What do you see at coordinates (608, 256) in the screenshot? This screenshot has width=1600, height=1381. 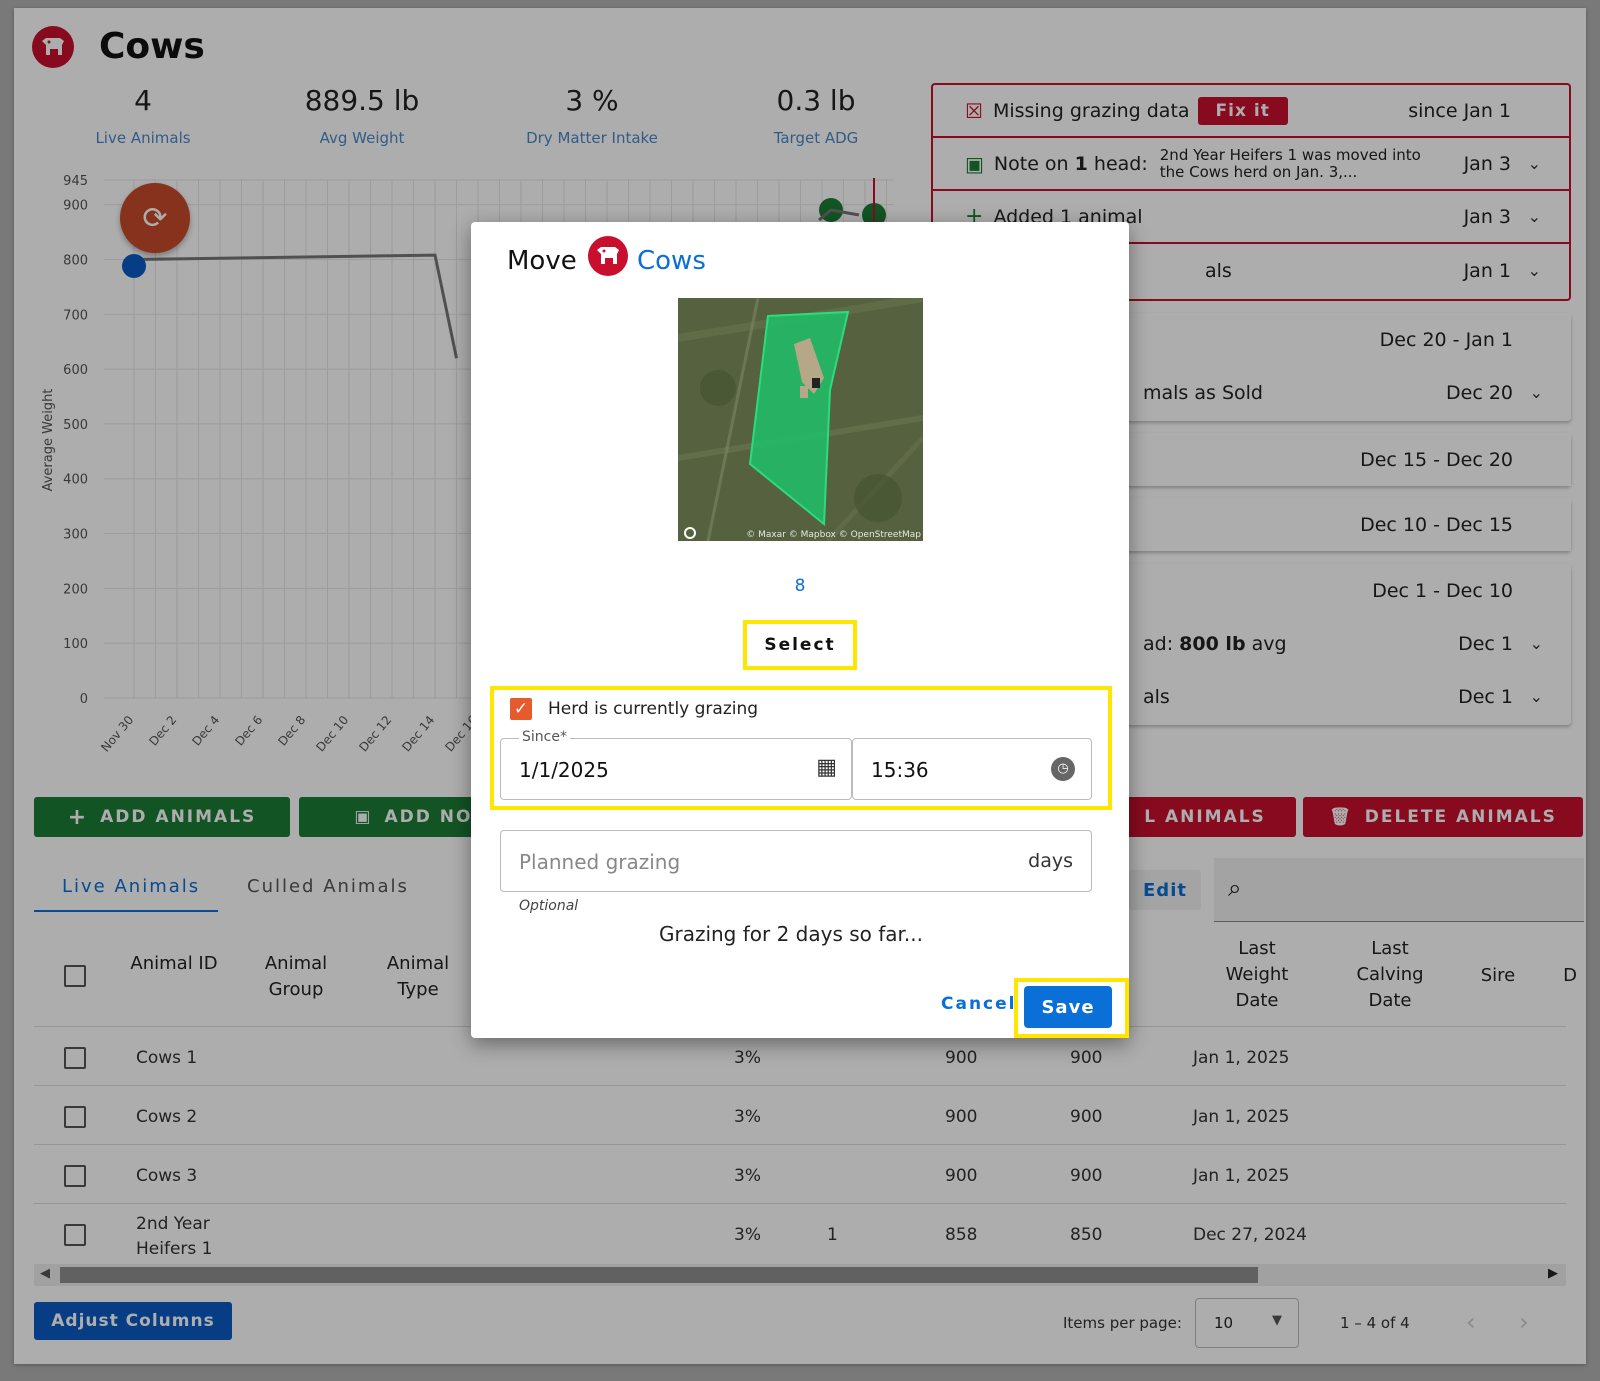 I see `cow-logo-icon` at bounding box center [608, 256].